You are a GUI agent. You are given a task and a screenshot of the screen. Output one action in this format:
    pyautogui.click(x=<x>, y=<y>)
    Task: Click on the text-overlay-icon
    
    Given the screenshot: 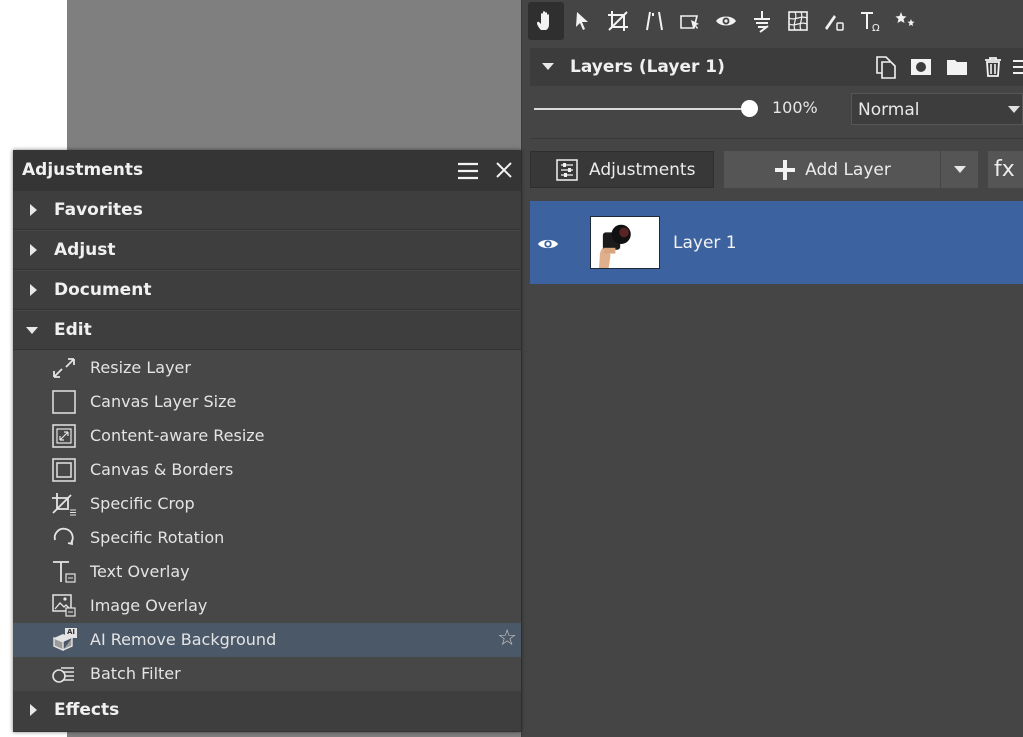 What is the action you would take?
    pyautogui.click(x=64, y=572)
    